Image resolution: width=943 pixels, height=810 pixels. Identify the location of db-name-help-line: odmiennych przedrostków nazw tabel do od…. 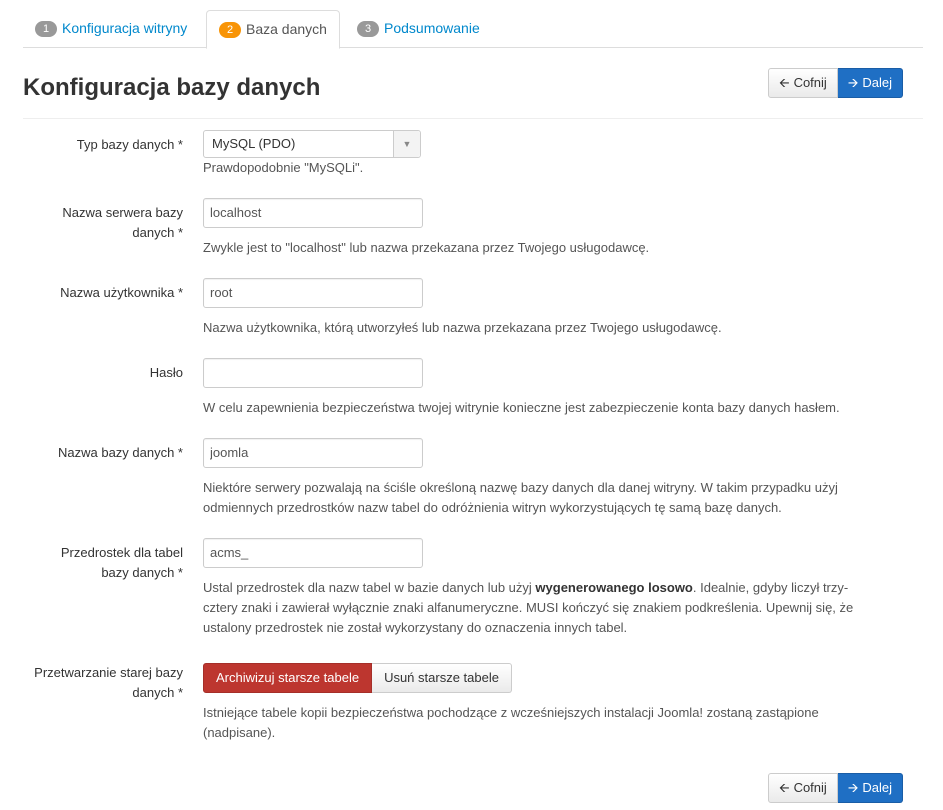
(492, 507).